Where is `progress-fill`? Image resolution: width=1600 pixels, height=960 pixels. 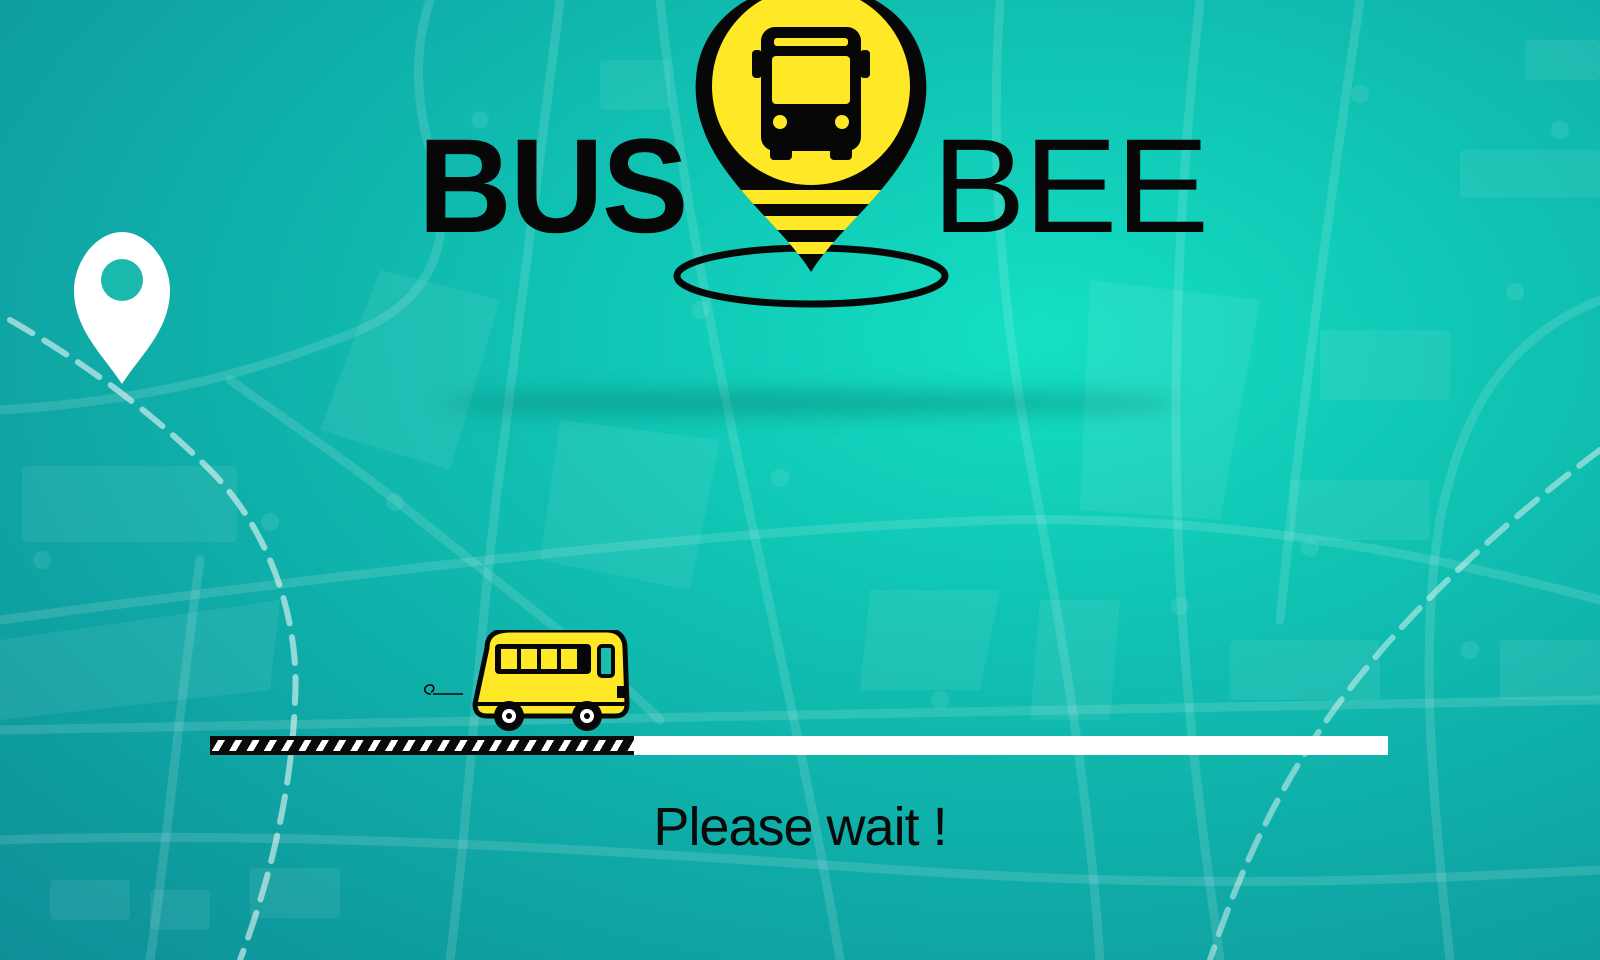 progress-fill is located at coordinates (422, 745).